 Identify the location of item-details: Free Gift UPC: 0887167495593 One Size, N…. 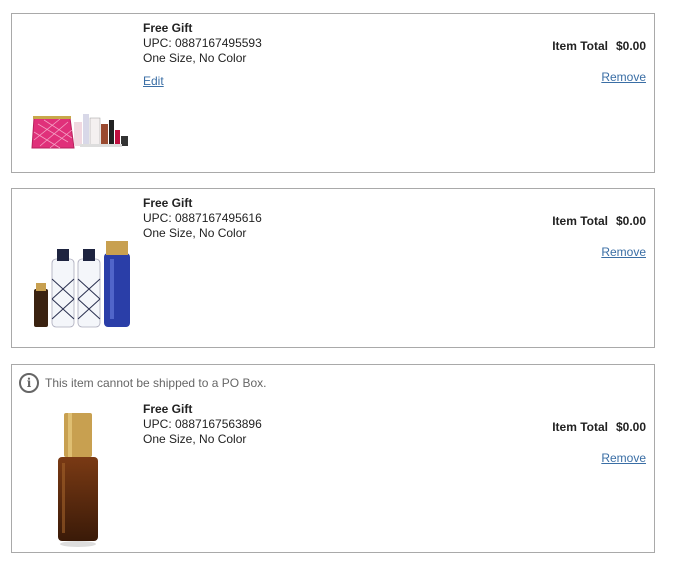
(202, 55).